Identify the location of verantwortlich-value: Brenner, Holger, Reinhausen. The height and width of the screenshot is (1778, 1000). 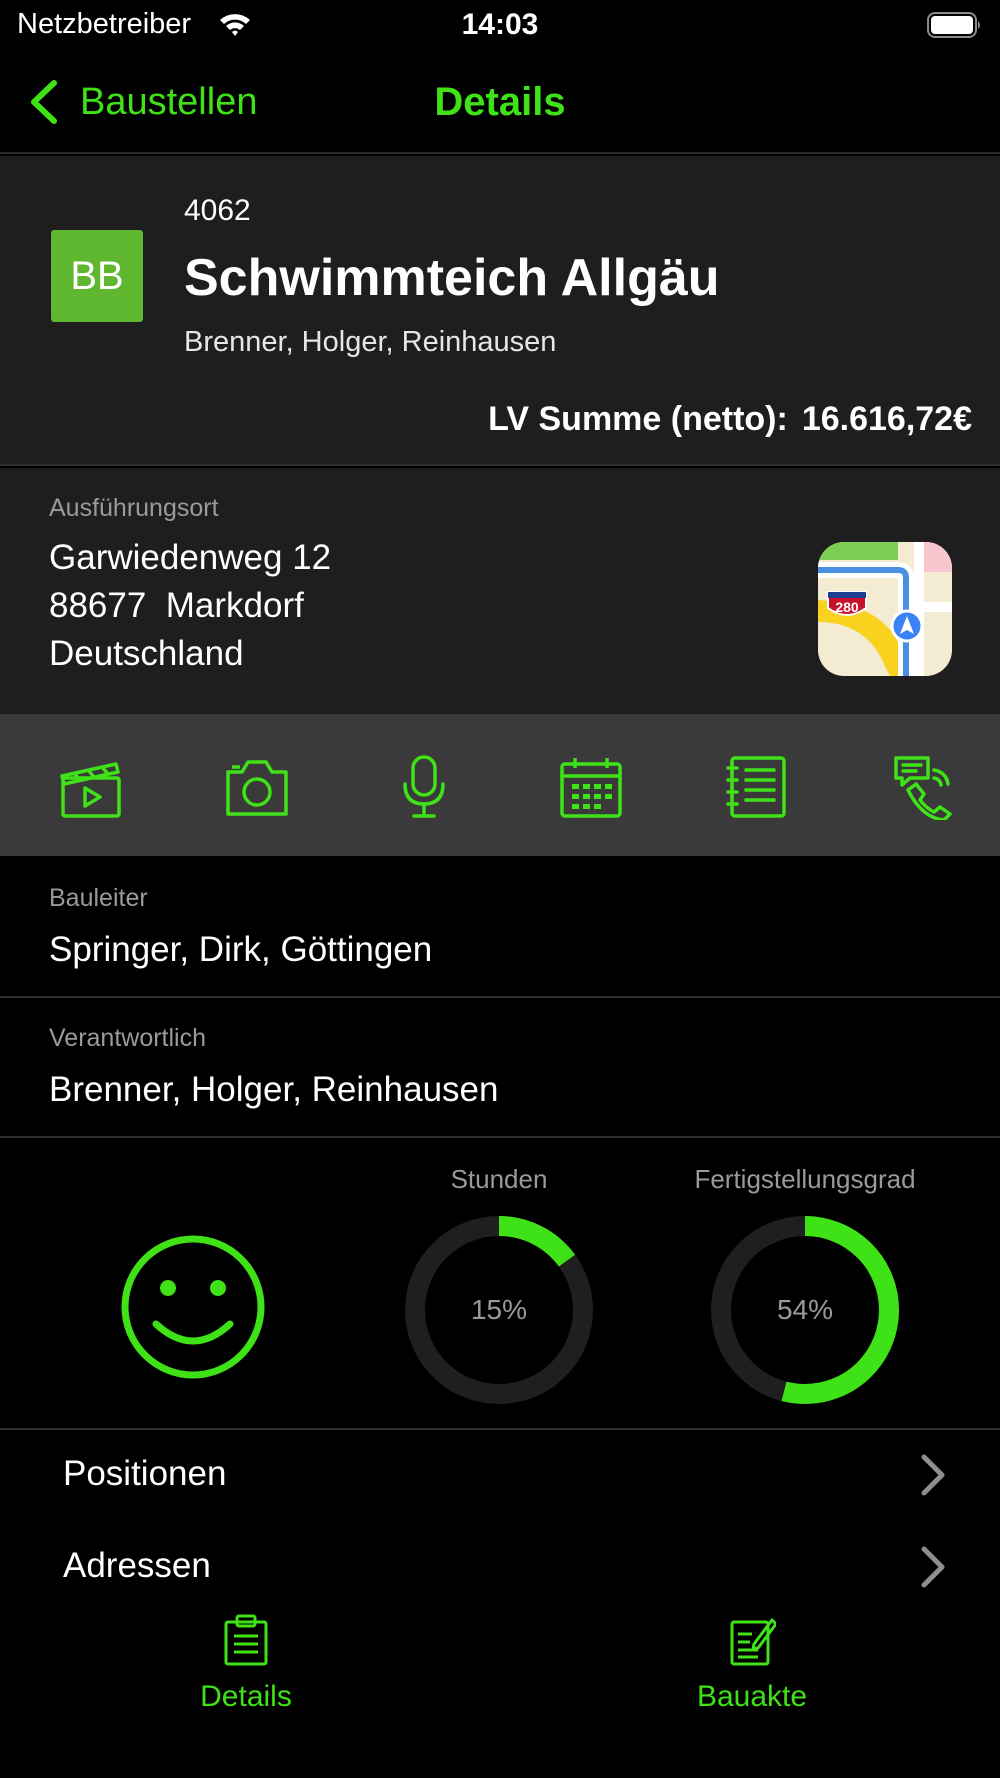
(274, 1089).